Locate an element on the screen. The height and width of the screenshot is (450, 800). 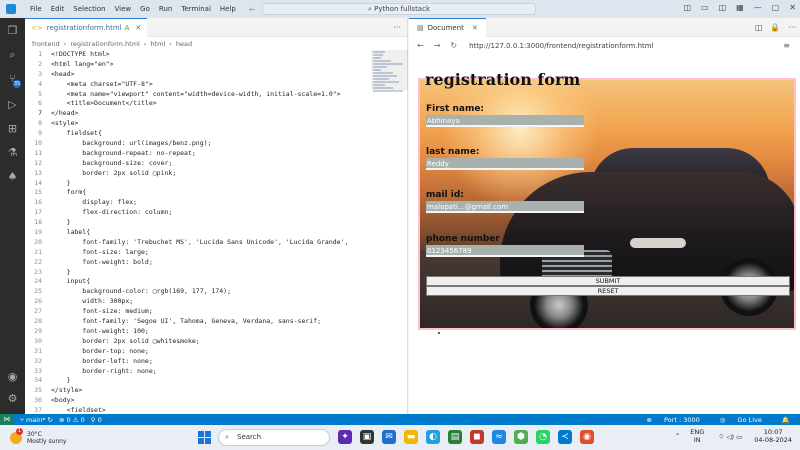
code-line: 6 <title>Document</title> is located at coordinates (197, 104).